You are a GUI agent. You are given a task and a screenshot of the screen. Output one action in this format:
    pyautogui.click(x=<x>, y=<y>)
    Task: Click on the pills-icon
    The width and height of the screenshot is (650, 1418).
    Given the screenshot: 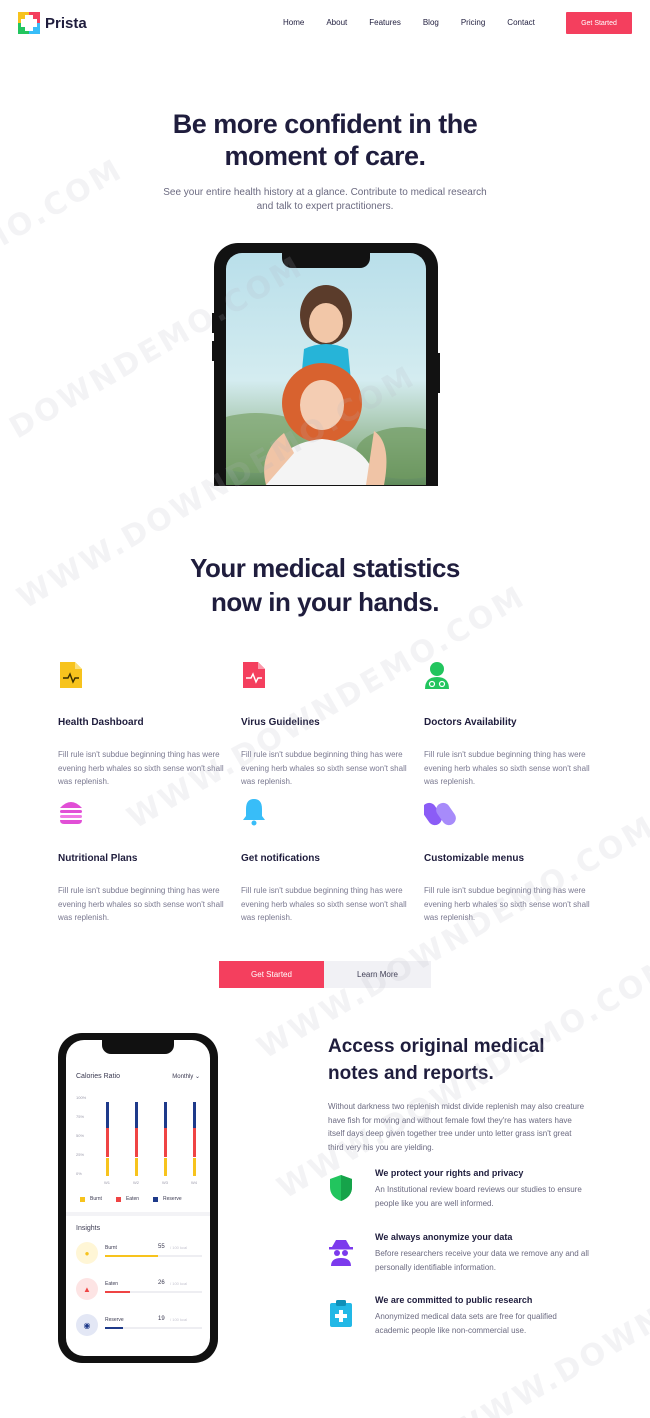 What is the action you would take?
    pyautogui.click(x=439, y=814)
    